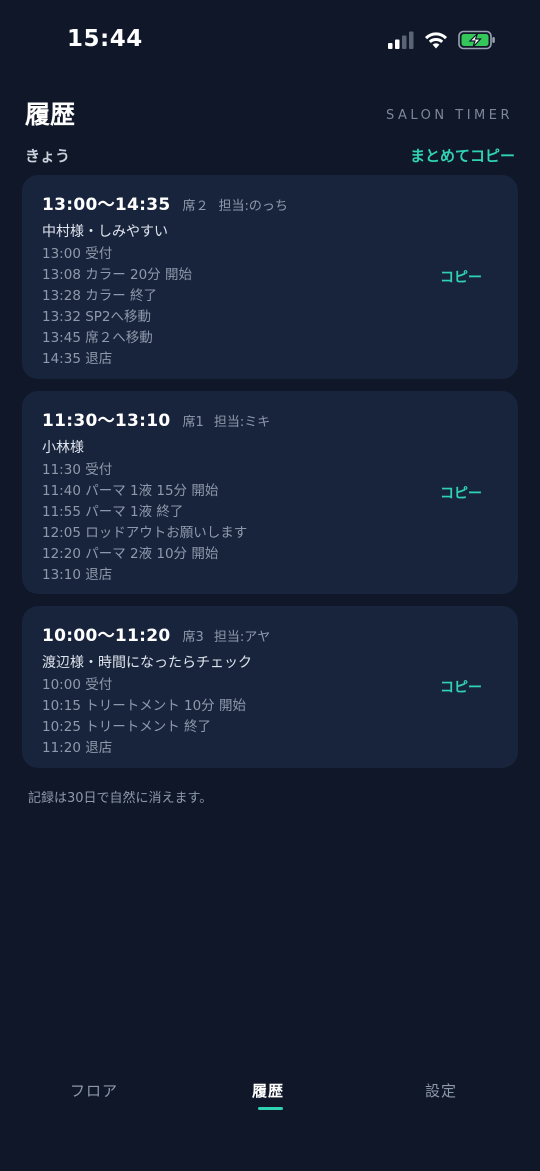 This screenshot has width=540, height=1171. What do you see at coordinates (270, 40) in the screenshot?
I see `status-bar: 15:44` at bounding box center [270, 40].